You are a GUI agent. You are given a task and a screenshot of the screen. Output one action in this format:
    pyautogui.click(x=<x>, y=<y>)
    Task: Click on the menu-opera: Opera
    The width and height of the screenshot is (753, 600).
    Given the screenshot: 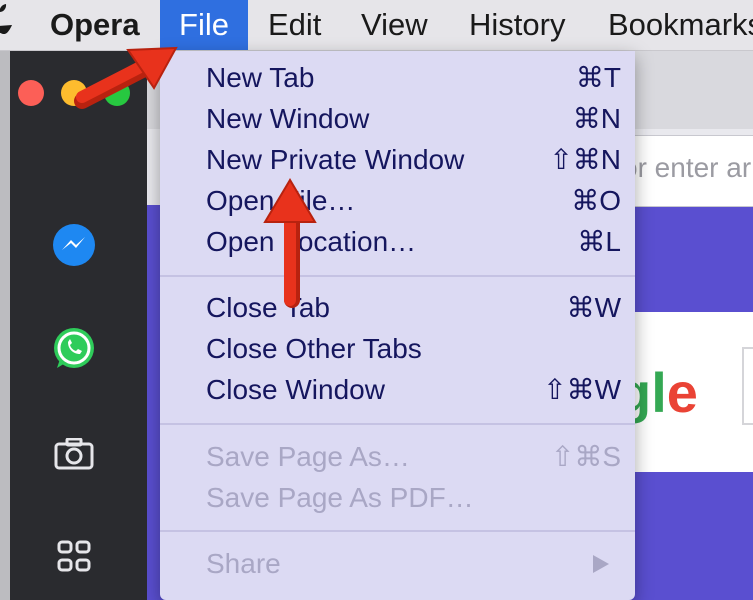 What is the action you would take?
    pyautogui.click(x=95, y=25)
    